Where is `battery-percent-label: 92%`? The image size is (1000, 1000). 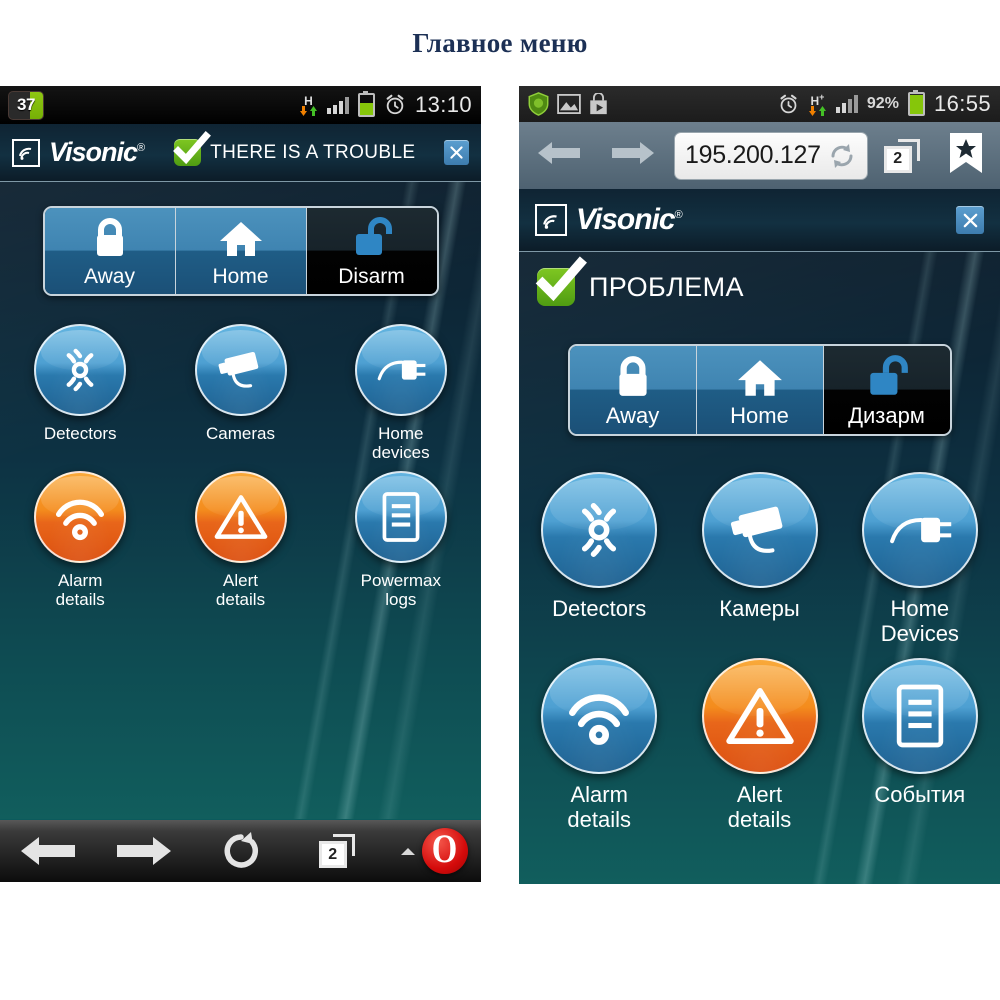 battery-percent-label: 92% is located at coordinates (882, 103).